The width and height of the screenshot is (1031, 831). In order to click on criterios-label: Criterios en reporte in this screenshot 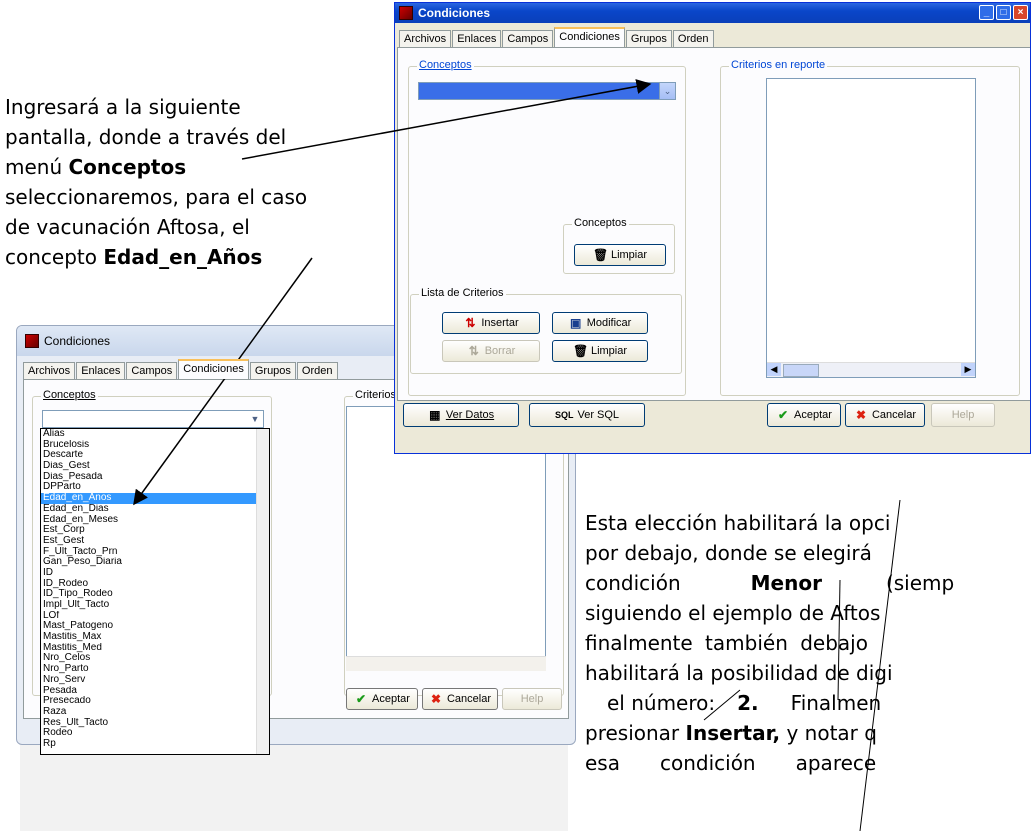, I will do `click(778, 65)`.